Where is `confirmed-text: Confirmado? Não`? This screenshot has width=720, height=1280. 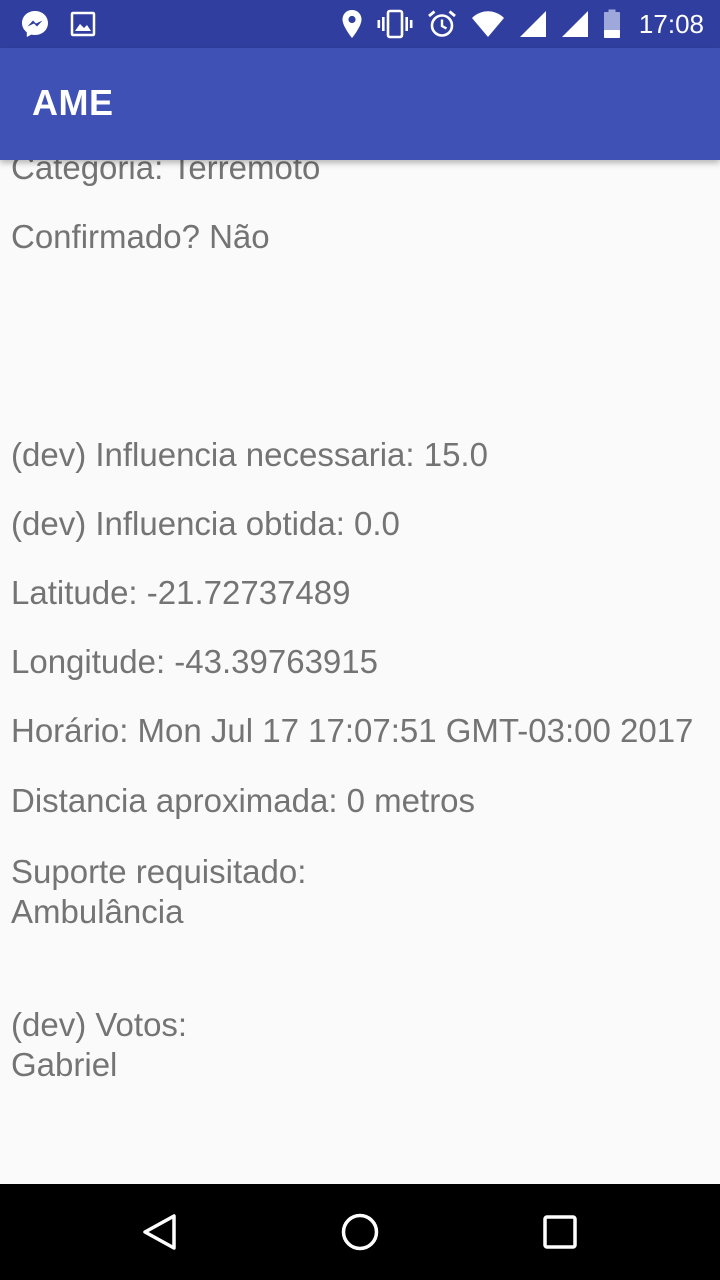 confirmed-text: Confirmado? Não is located at coordinates (140, 236).